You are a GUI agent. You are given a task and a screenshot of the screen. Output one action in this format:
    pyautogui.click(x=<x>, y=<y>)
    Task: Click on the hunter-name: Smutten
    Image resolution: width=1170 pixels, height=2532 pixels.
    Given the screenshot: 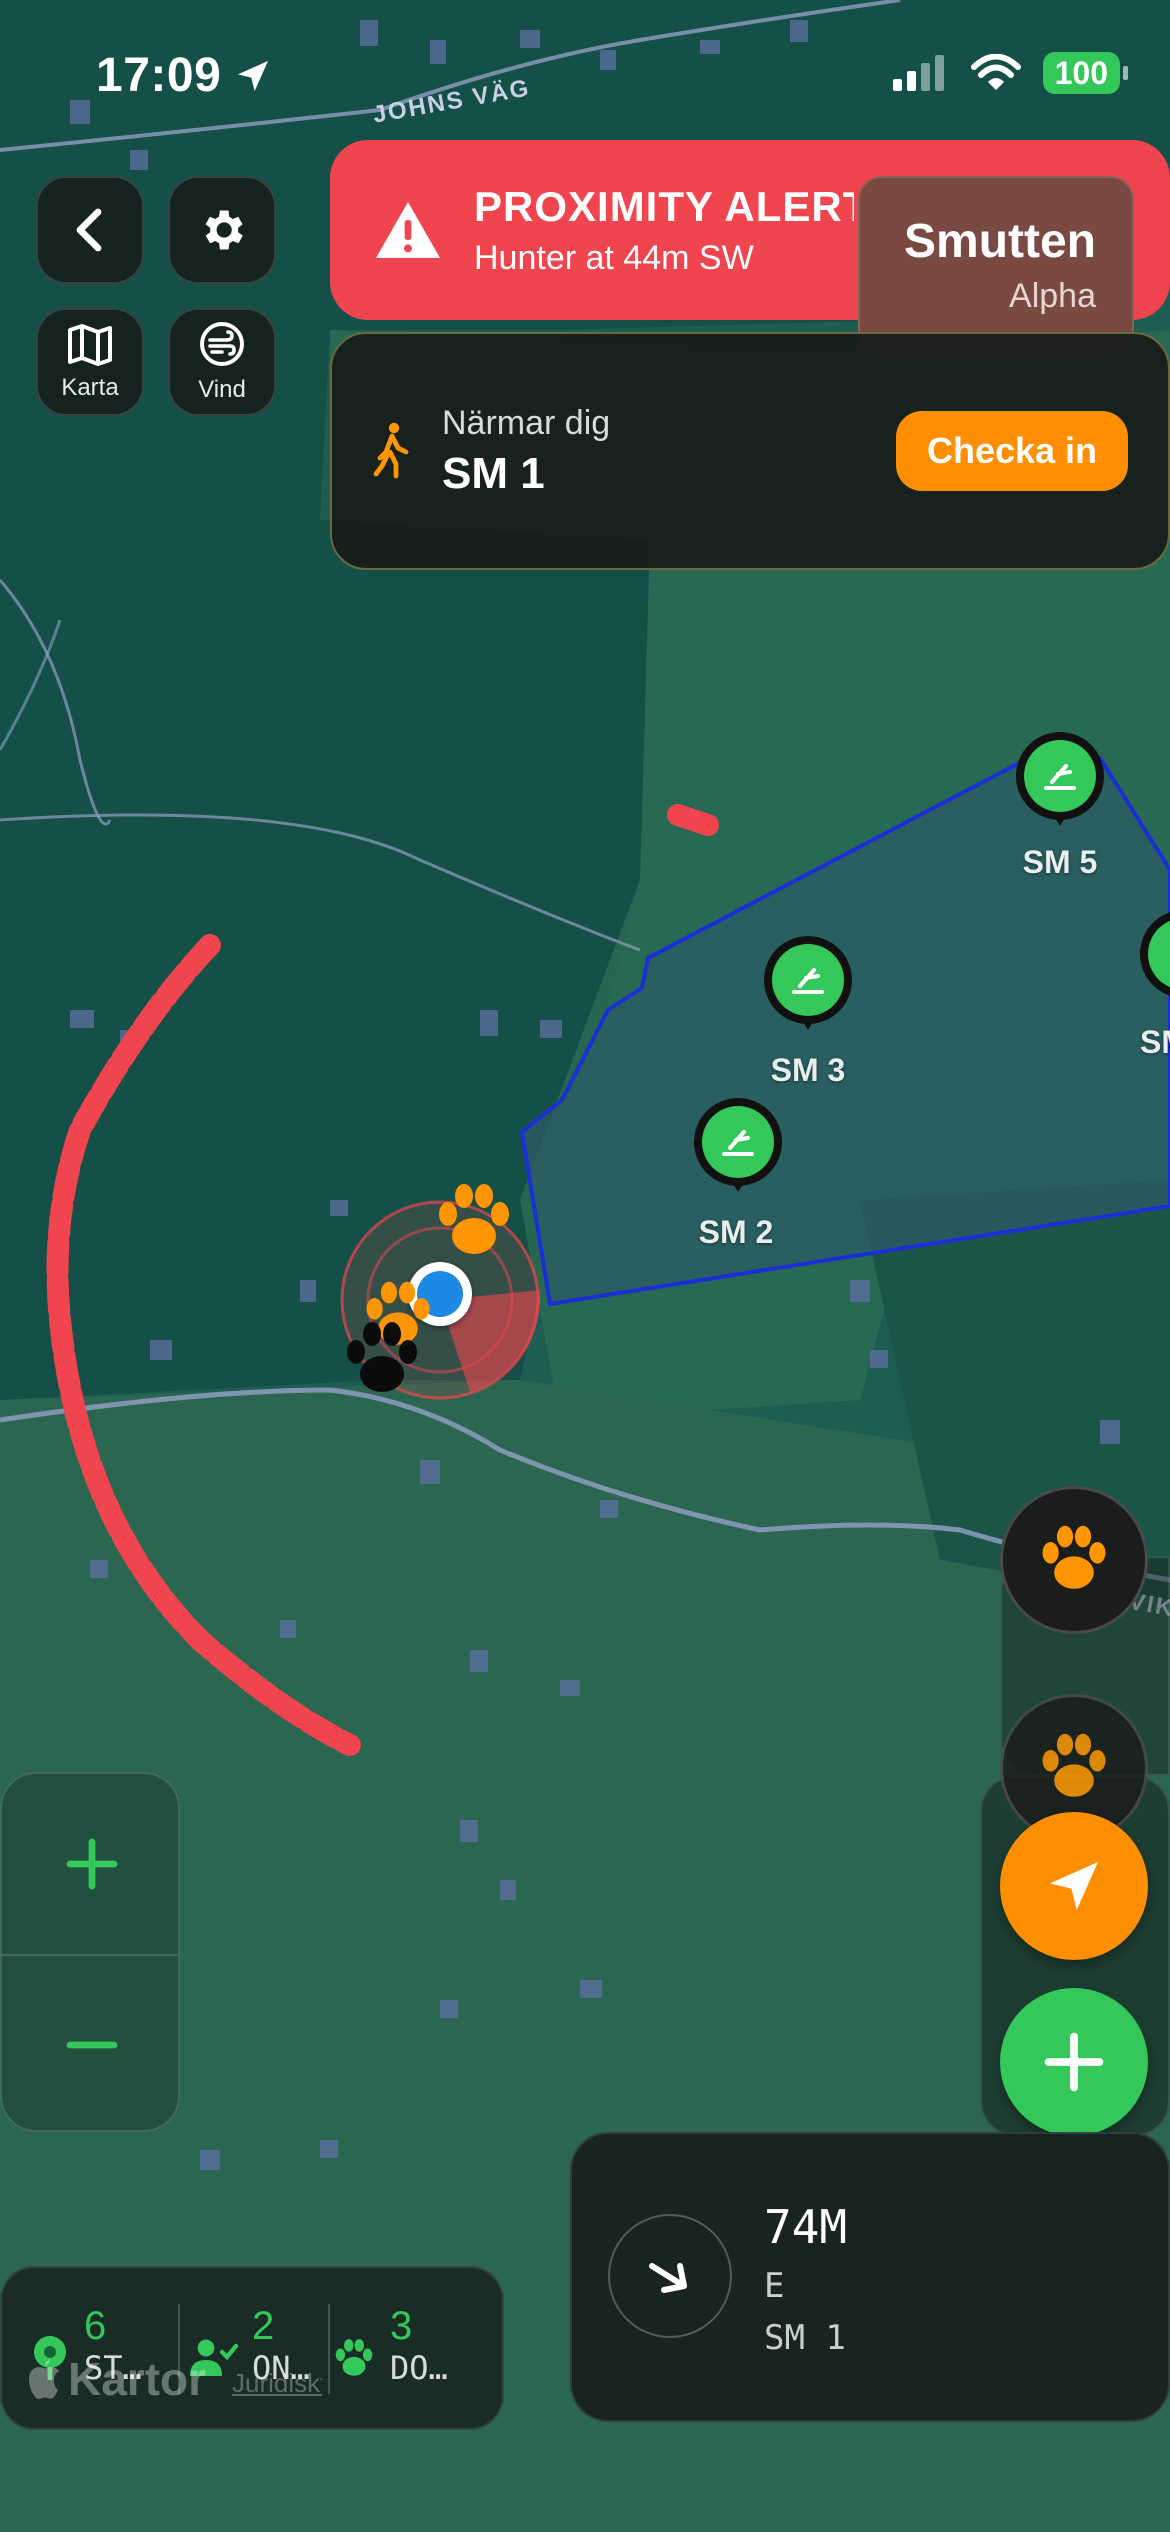 What is the action you would take?
    pyautogui.click(x=1000, y=241)
    